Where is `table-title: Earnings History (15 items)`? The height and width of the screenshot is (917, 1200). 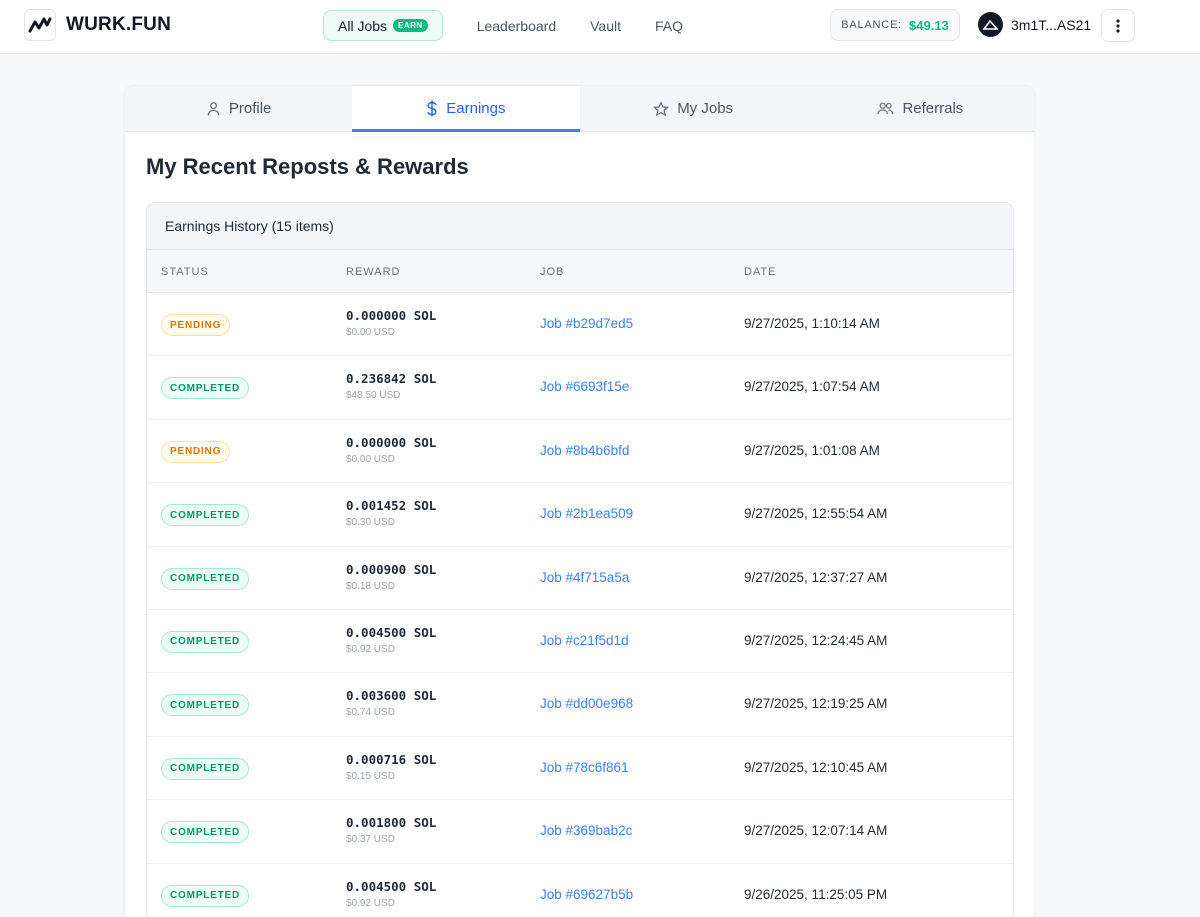
table-title: Earnings History (15 items) is located at coordinates (580, 226).